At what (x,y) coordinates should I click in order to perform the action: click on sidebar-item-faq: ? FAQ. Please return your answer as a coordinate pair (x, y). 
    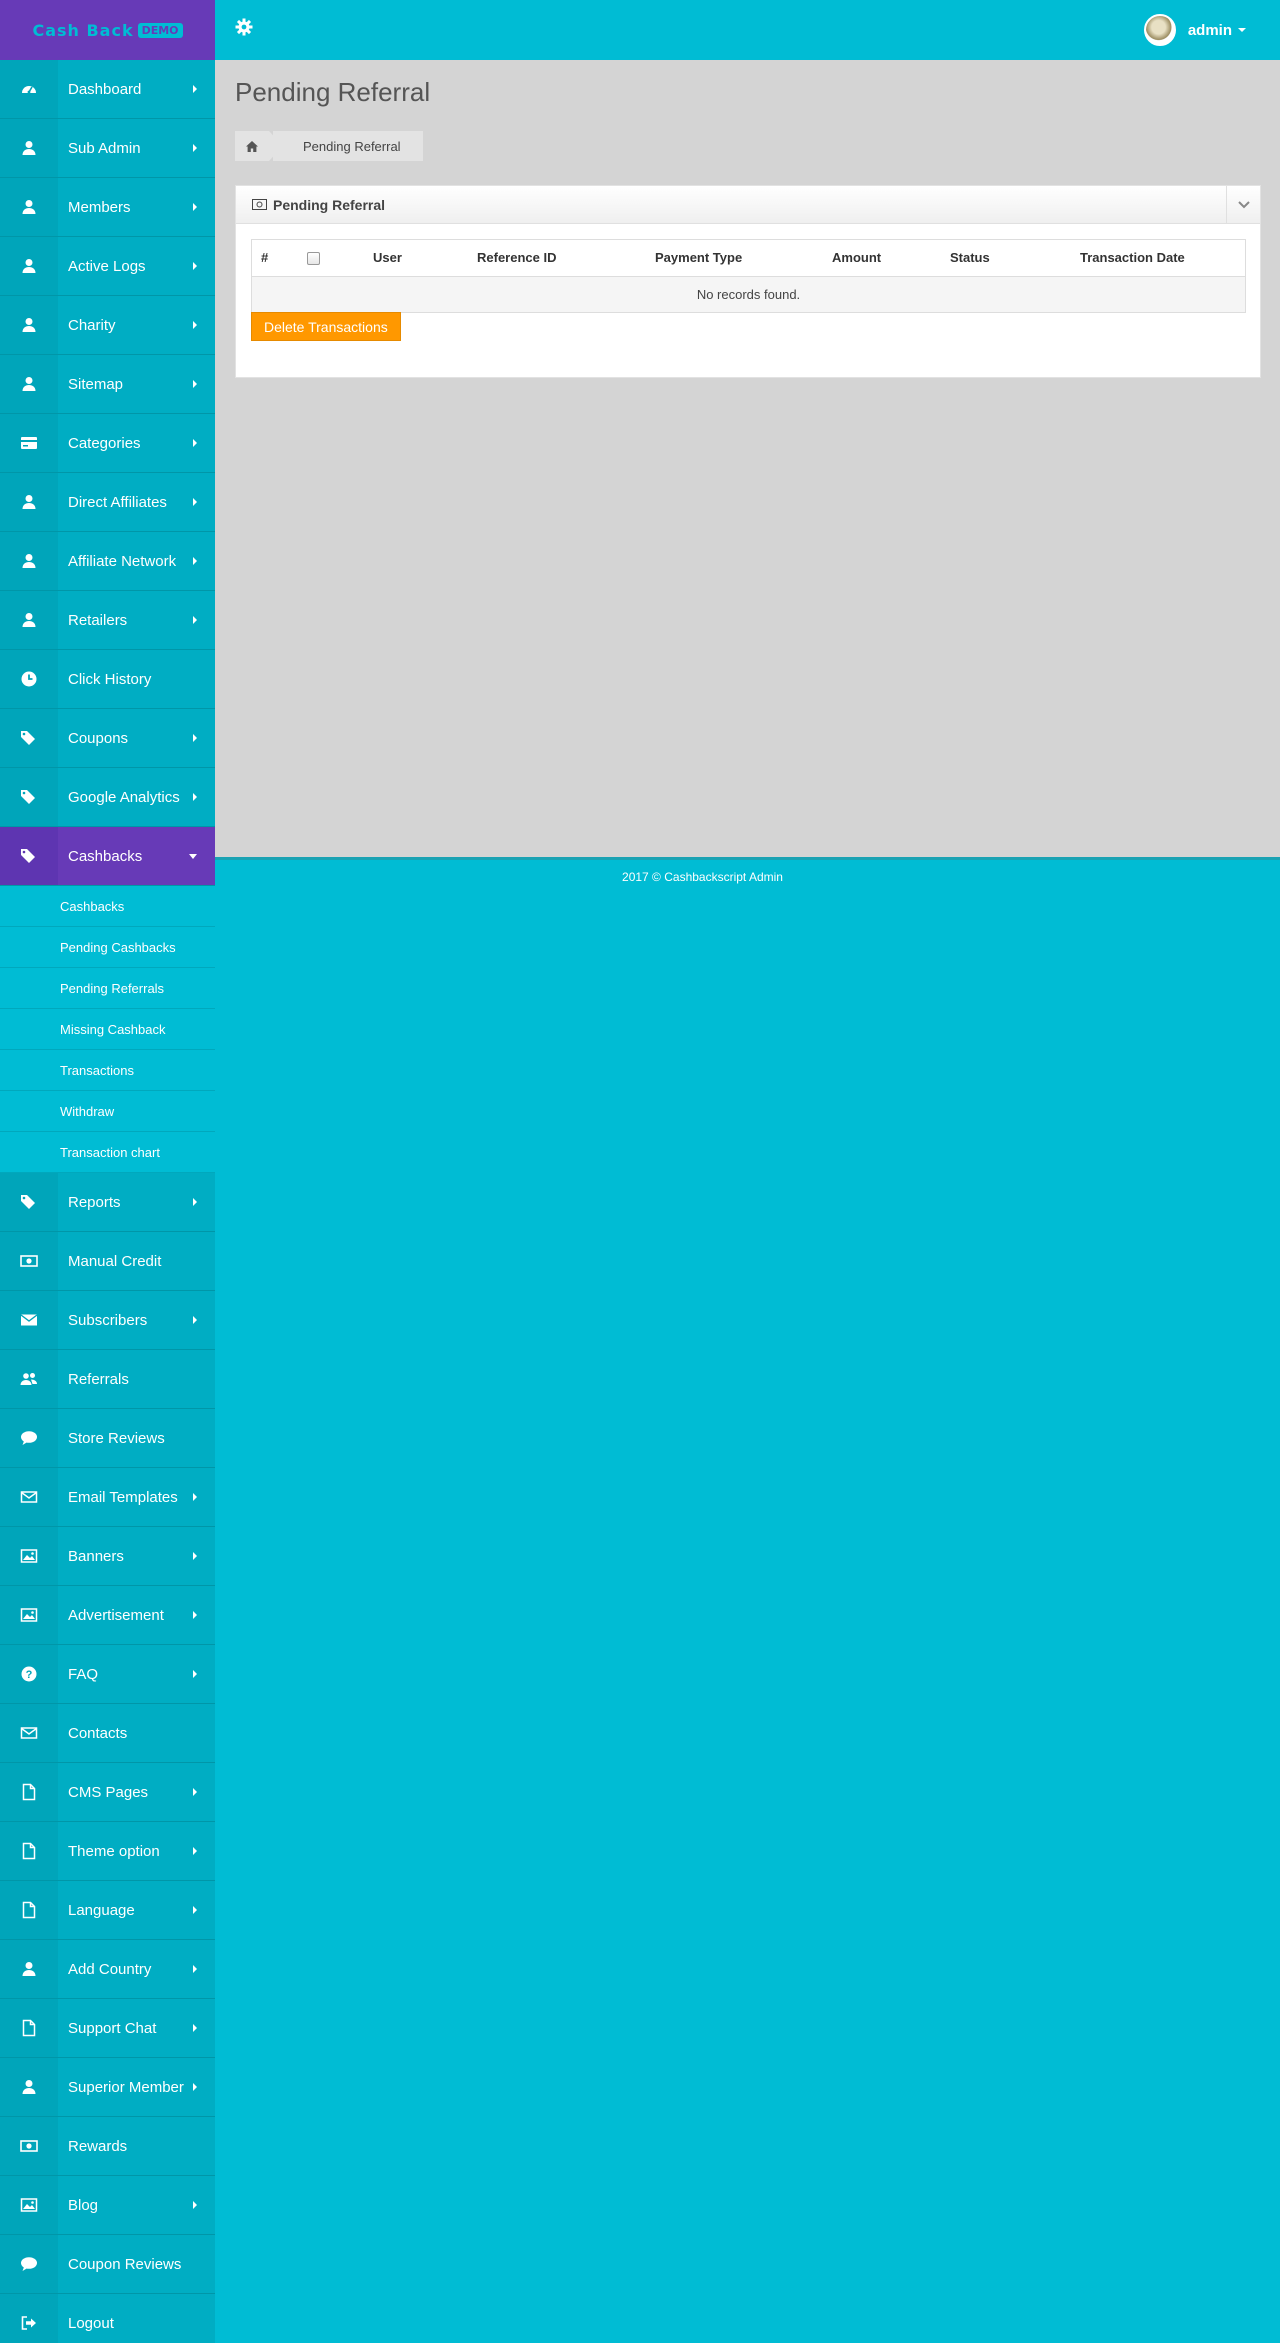
    Looking at the image, I should click on (107, 1674).